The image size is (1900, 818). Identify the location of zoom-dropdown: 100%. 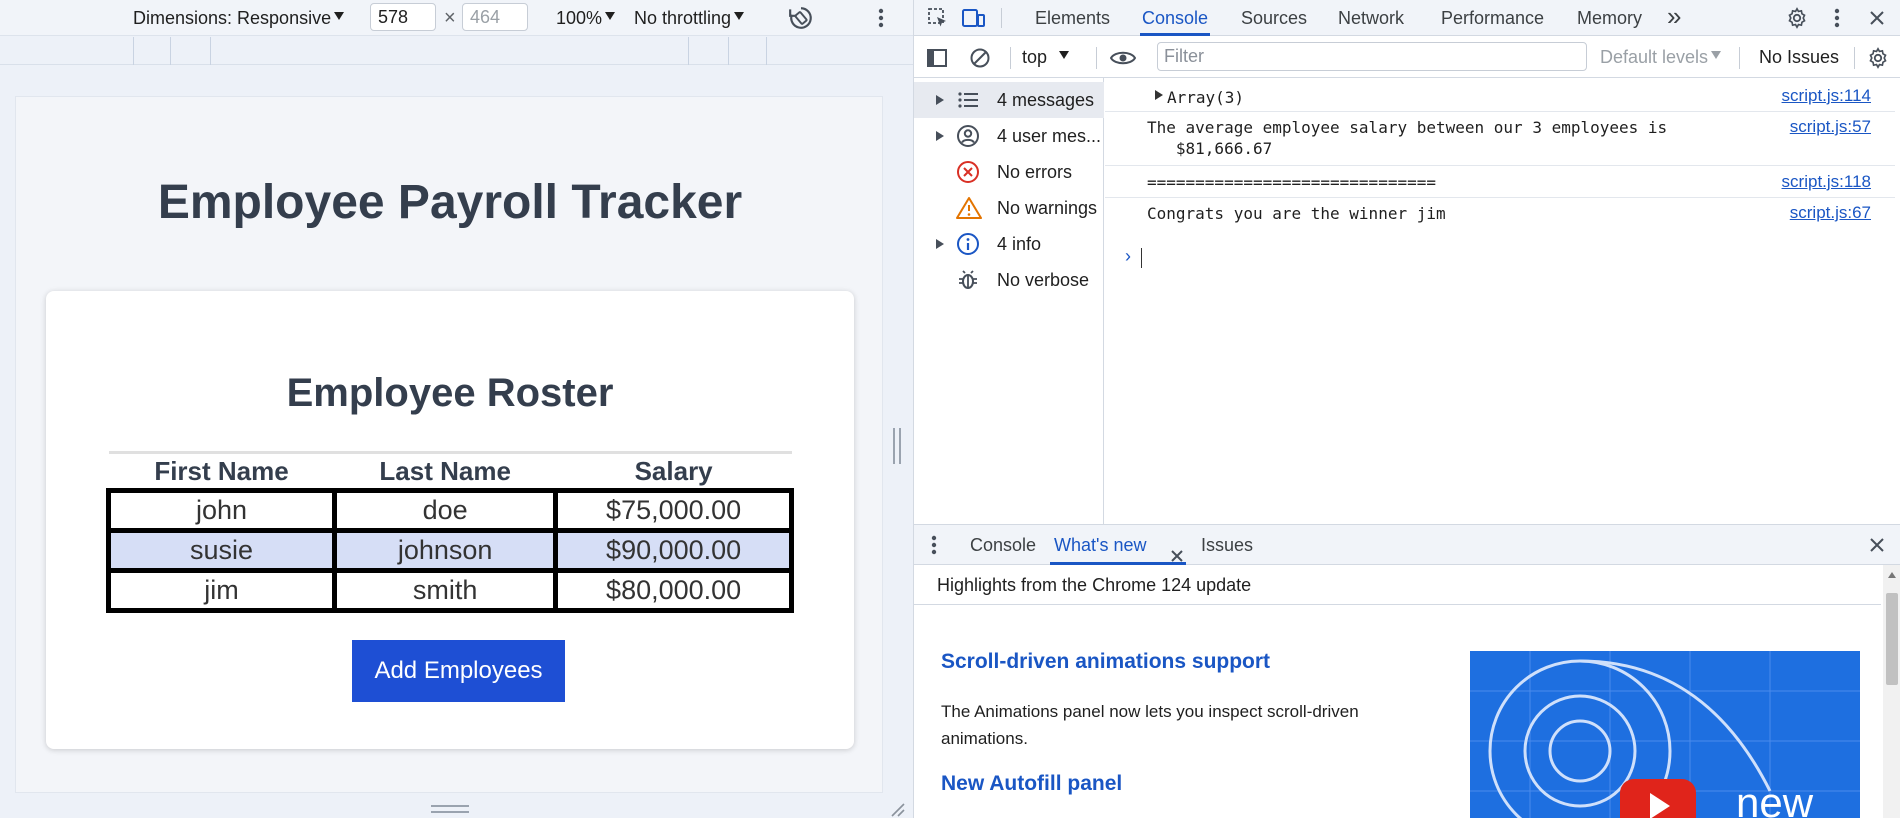
(586, 18).